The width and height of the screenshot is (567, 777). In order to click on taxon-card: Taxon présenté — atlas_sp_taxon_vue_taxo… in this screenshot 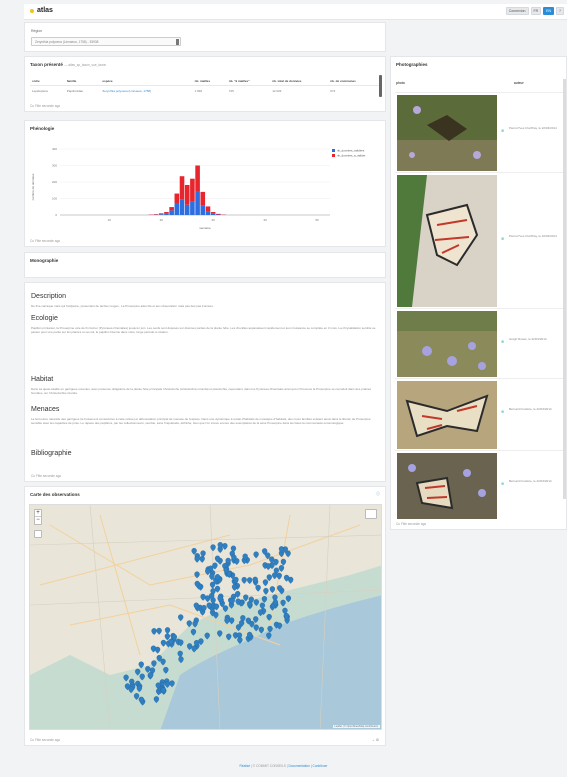, I will do `click(205, 84)`.